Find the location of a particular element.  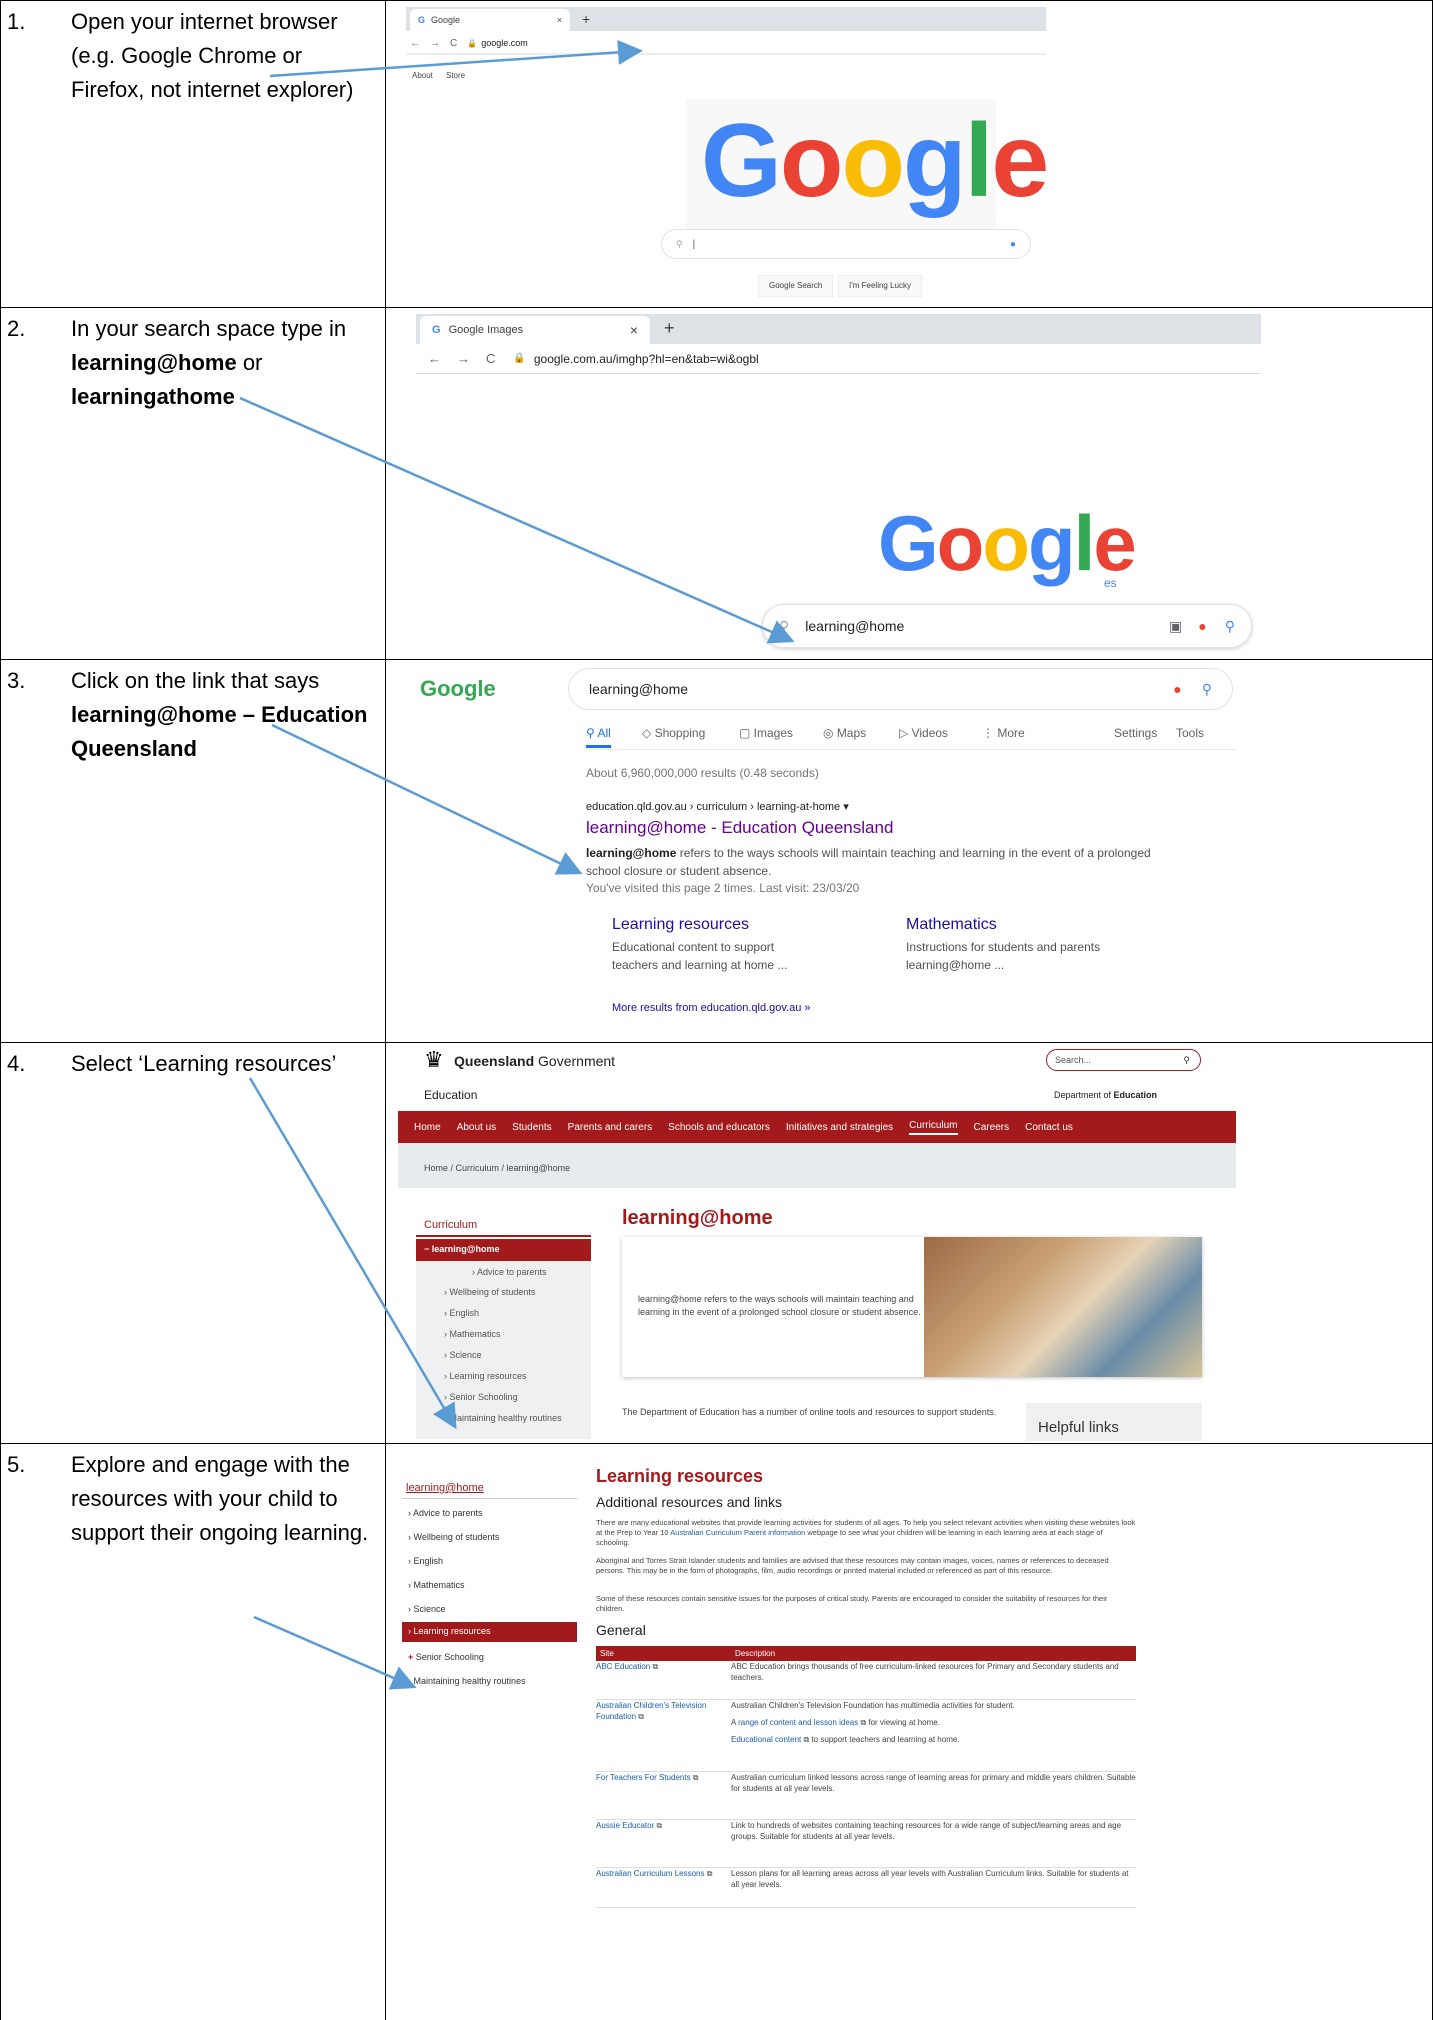

tab-shopping: ◇ Shopping is located at coordinates (673, 733).